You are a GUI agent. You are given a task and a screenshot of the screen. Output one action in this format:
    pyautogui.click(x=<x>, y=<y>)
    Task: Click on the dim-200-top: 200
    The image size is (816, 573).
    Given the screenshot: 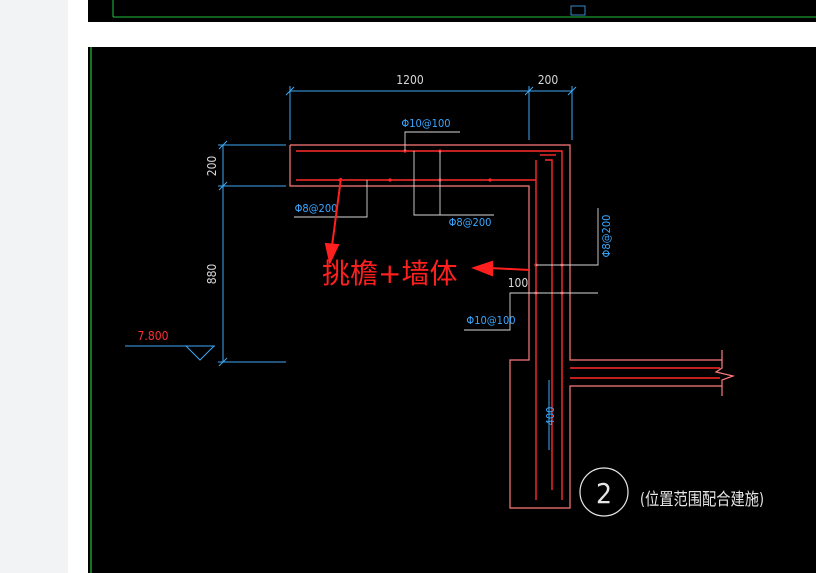 What is the action you would take?
    pyautogui.click(x=548, y=80)
    